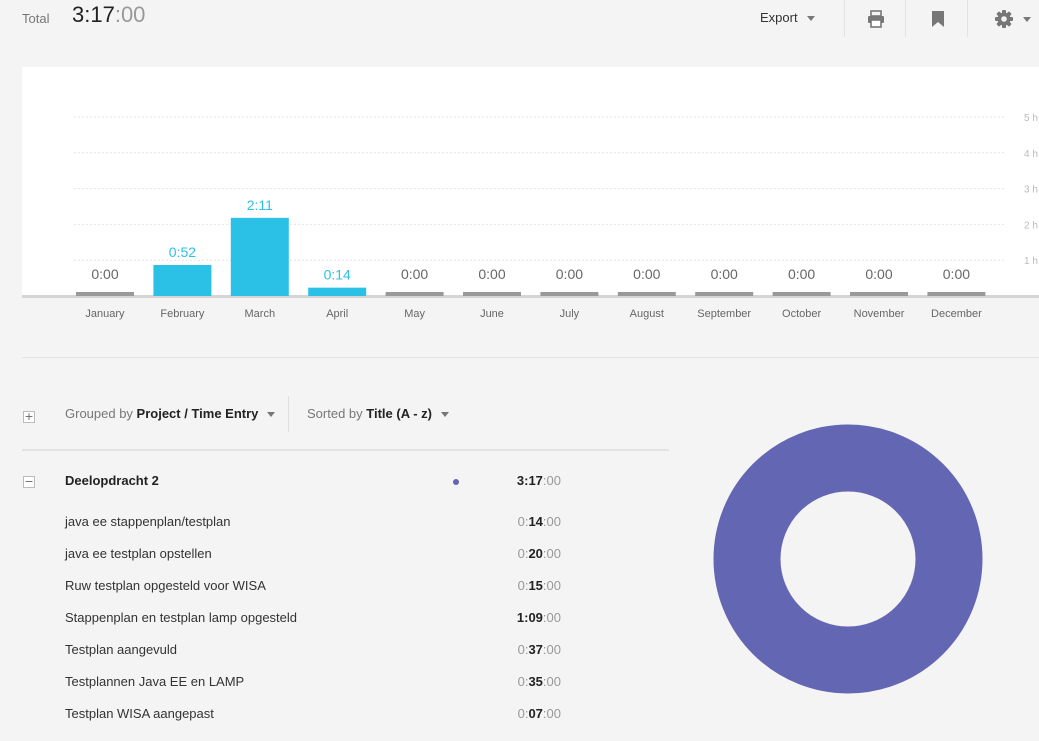 This screenshot has height=741, width=1039. What do you see at coordinates (500, 681) in the screenshot?
I see `time-entry-duration: 0:35:00` at bounding box center [500, 681].